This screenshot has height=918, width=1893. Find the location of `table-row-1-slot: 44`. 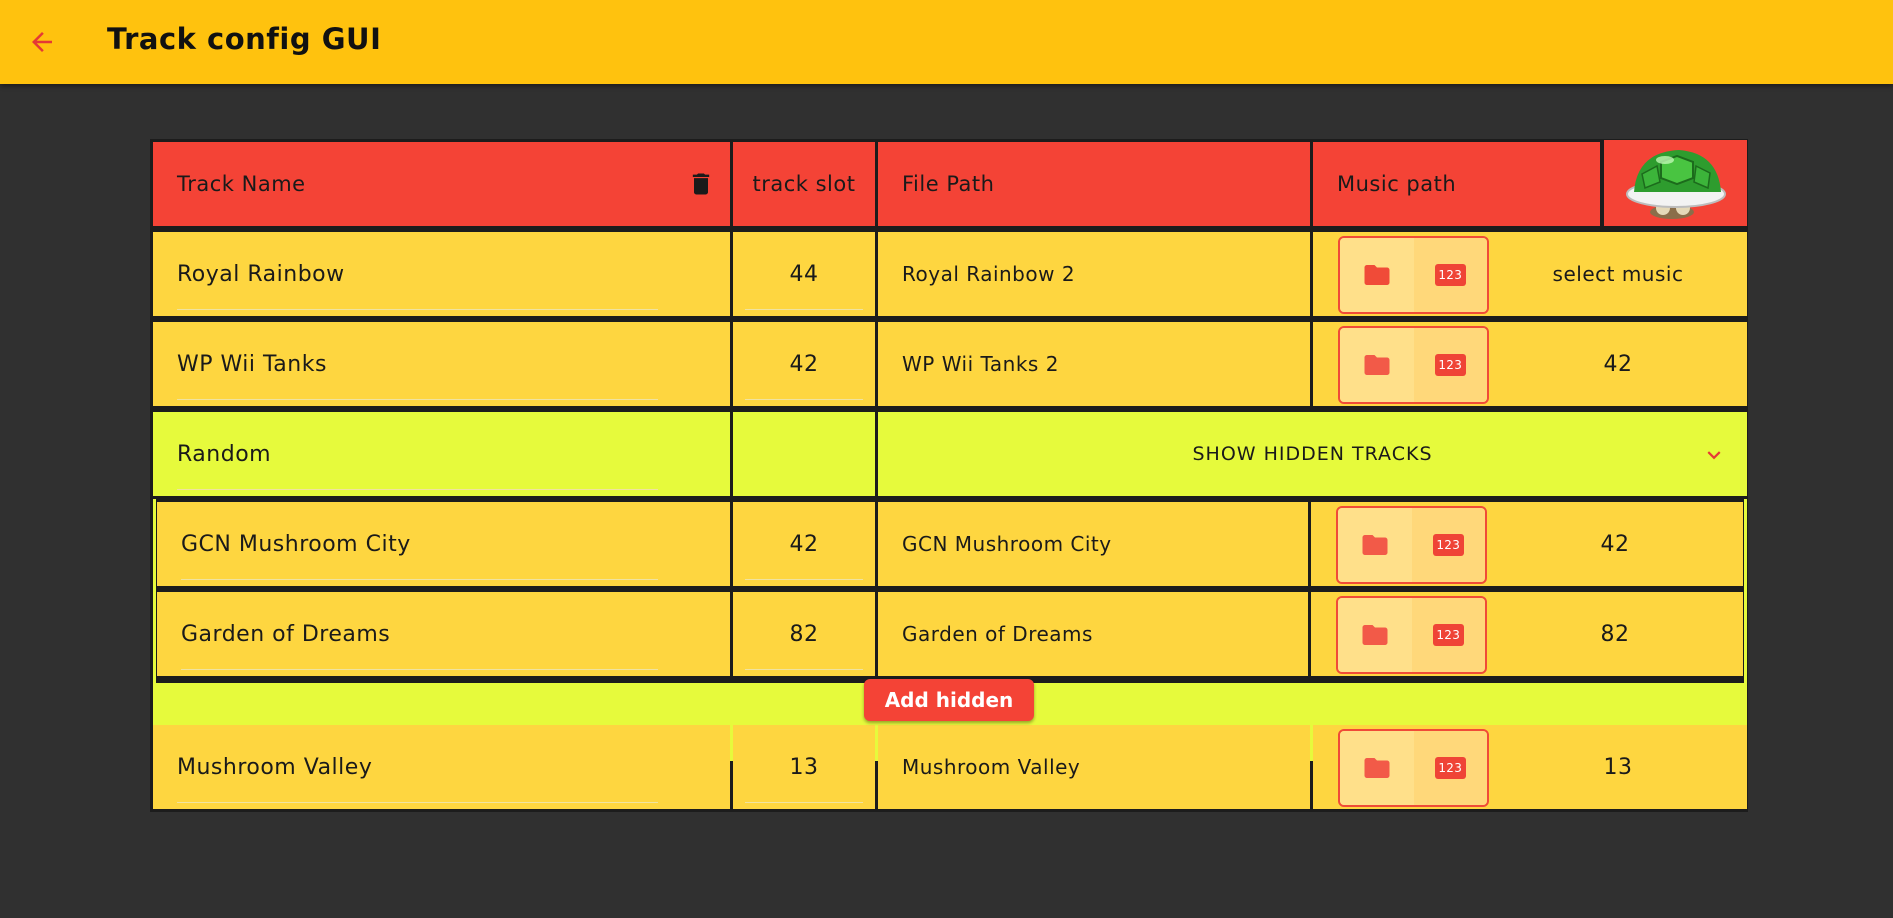

table-row-1-slot: 44 is located at coordinates (804, 274).